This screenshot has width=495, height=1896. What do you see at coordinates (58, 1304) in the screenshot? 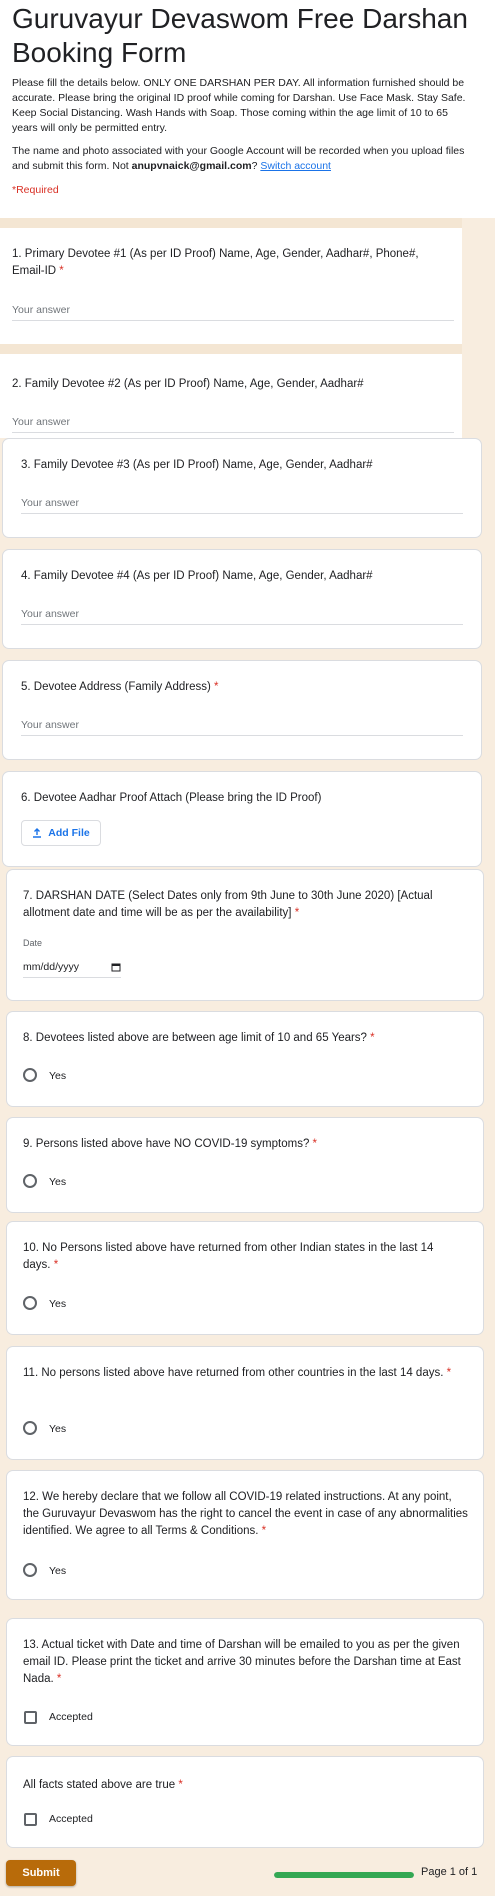
I see `question-10-yes-label: Yes` at bounding box center [58, 1304].